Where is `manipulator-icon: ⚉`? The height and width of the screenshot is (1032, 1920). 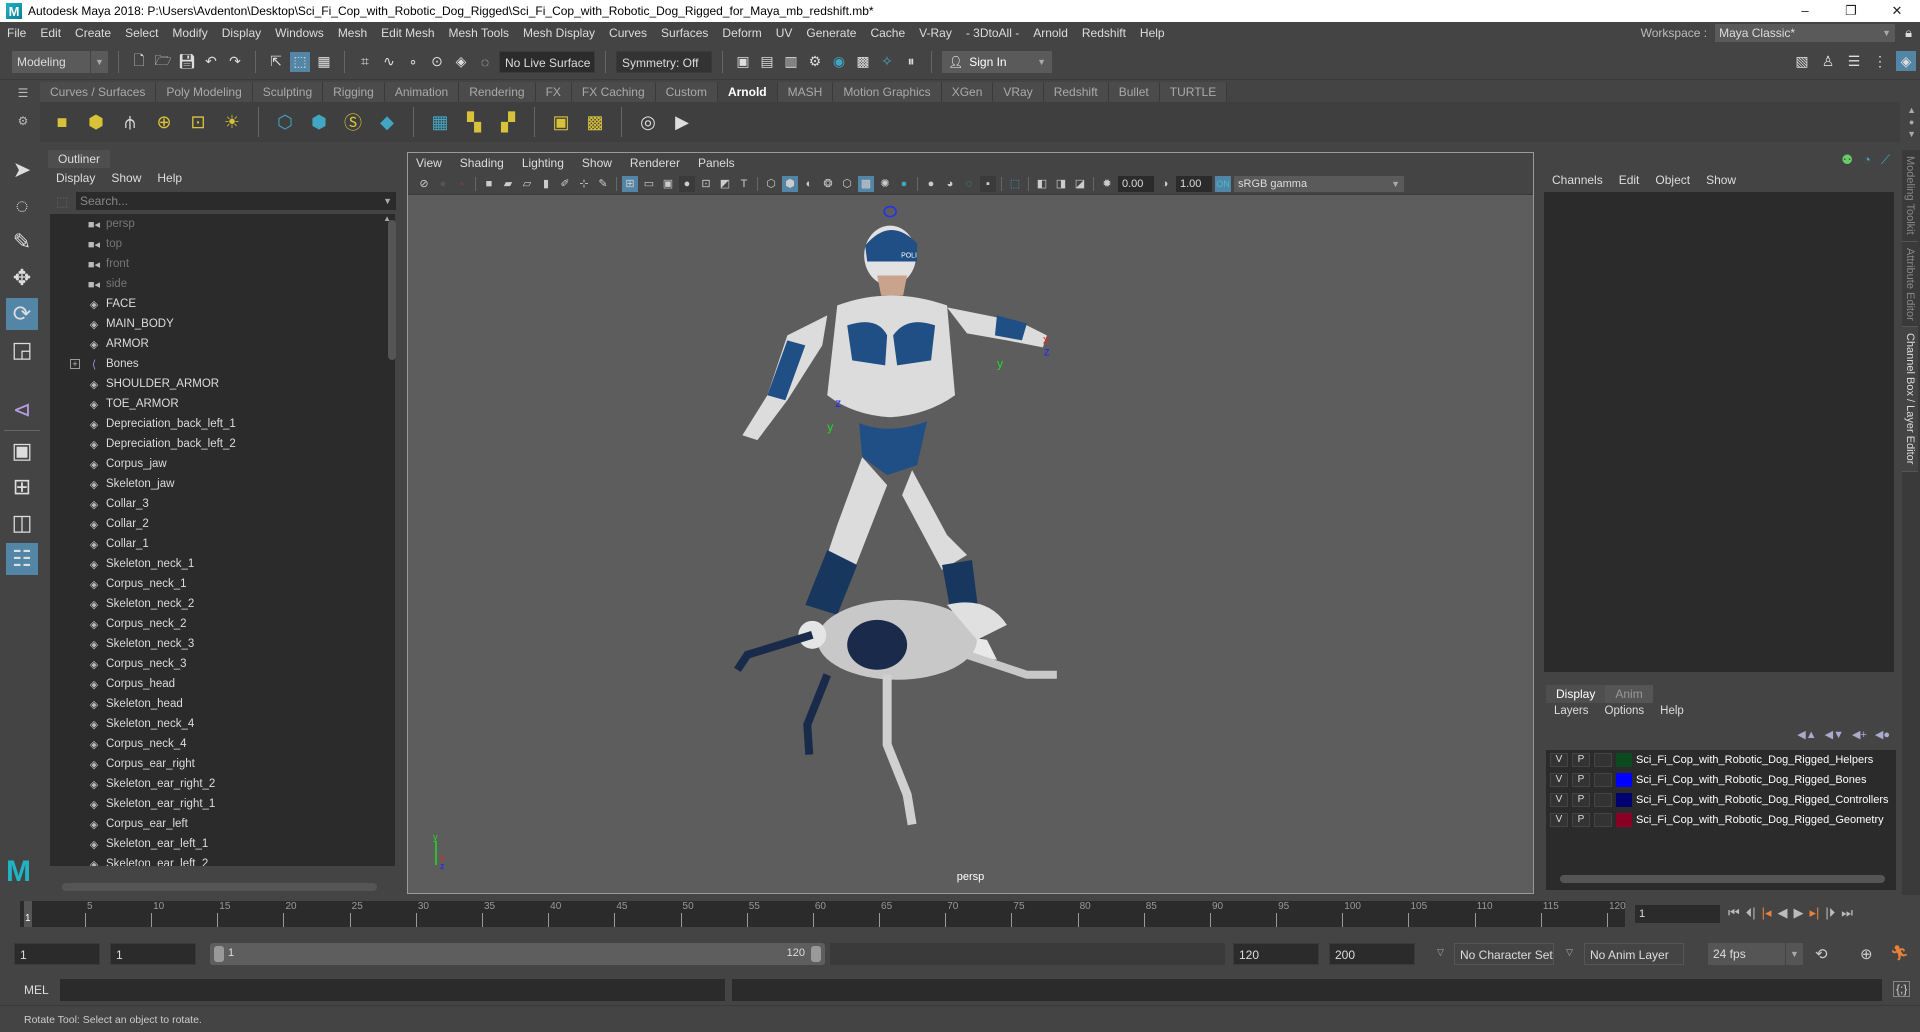
manipulator-icon: ⚉ is located at coordinates (1847, 160).